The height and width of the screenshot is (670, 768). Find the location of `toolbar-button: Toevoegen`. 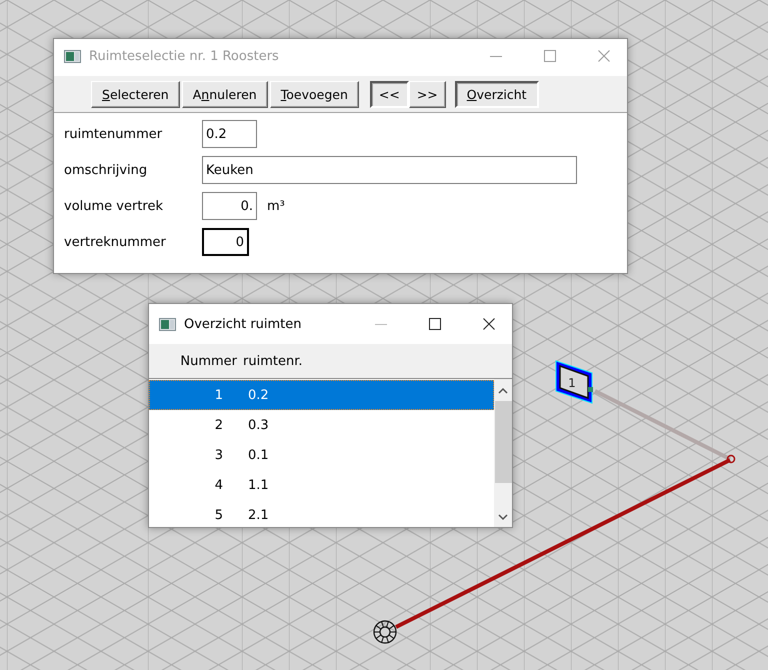

toolbar-button: Toevoegen is located at coordinates (314, 94).